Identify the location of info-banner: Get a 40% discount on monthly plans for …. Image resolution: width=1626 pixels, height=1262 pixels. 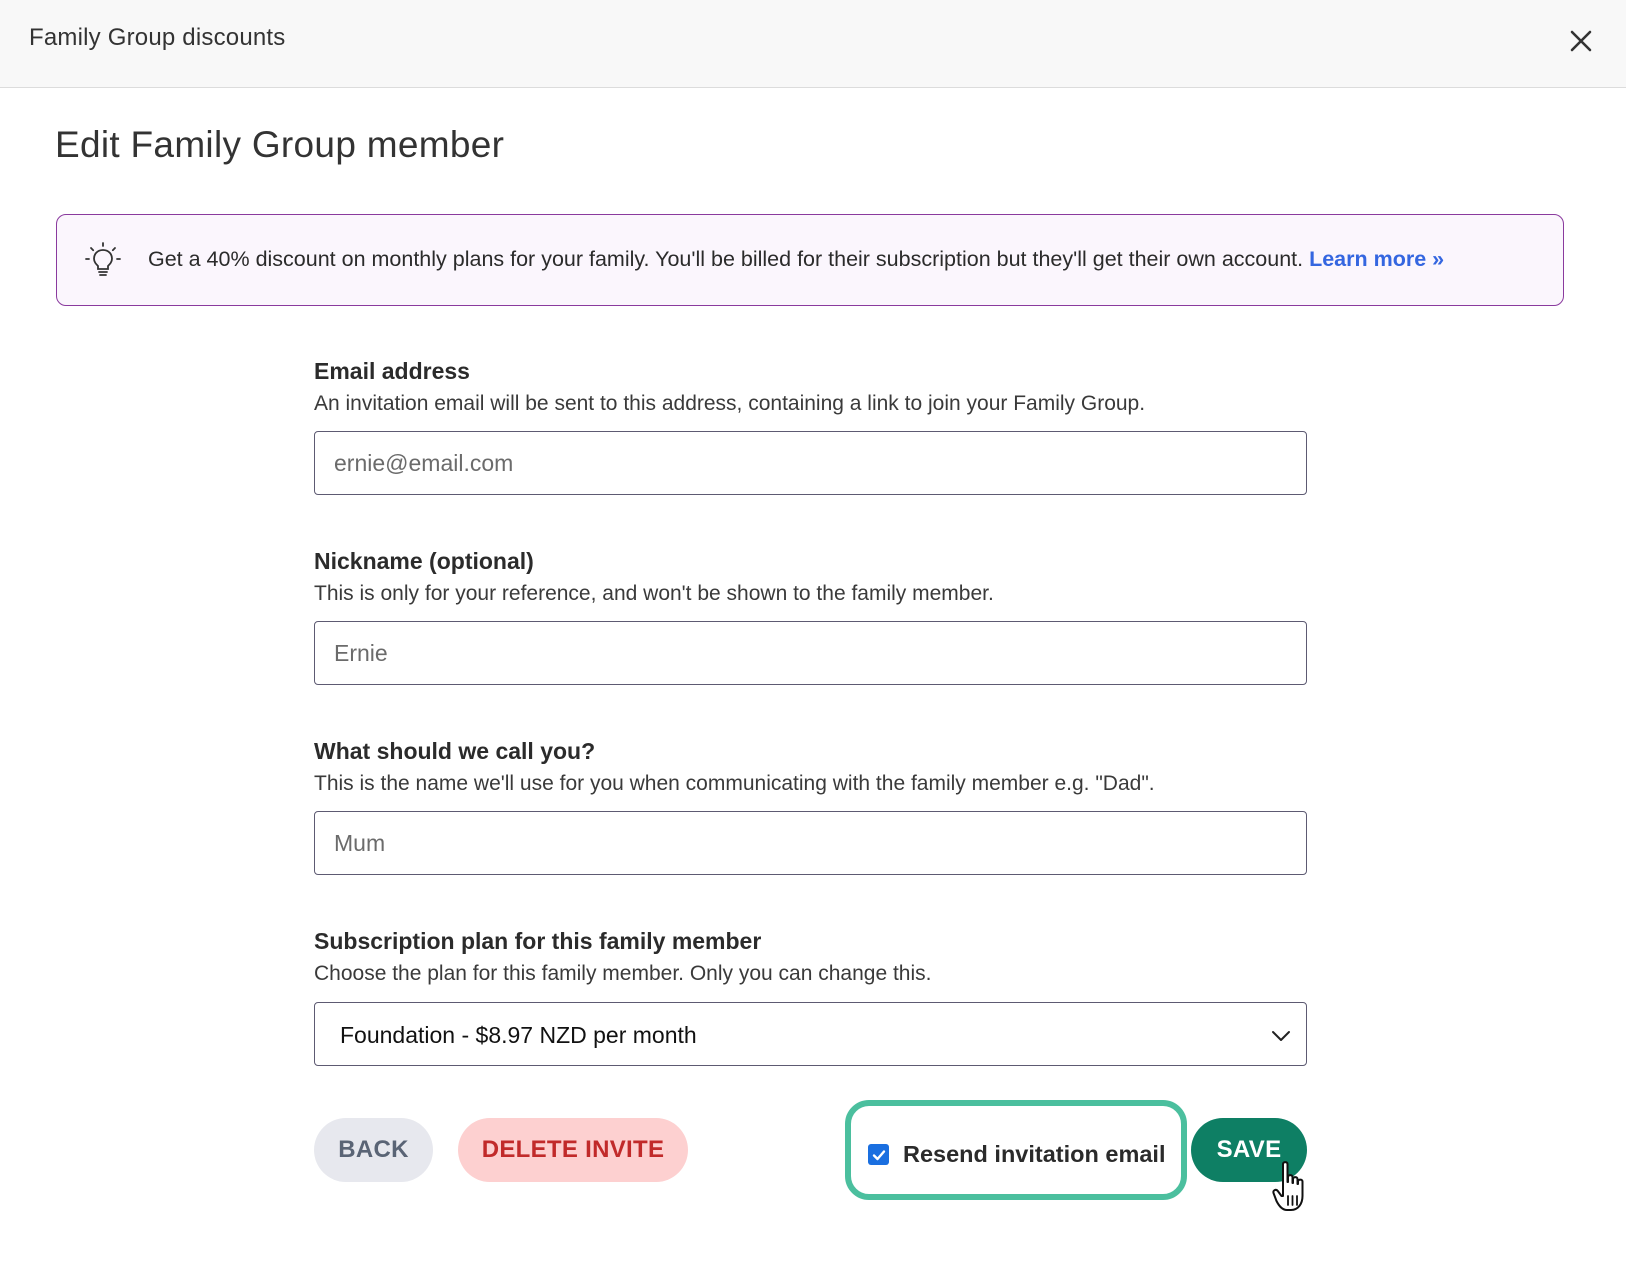
(810, 260).